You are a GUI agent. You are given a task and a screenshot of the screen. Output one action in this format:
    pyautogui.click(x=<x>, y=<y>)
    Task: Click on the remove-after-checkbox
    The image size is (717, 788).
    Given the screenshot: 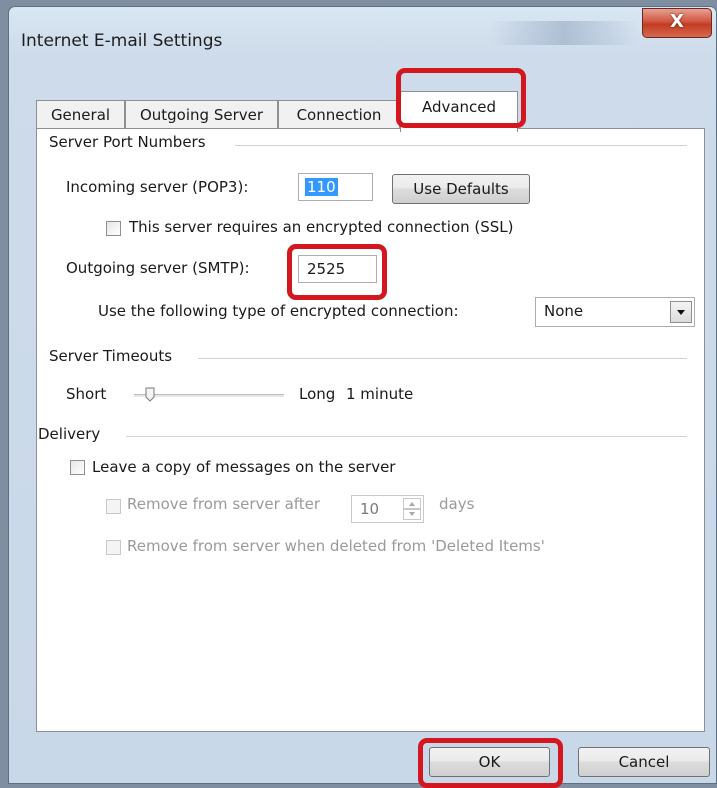 What is the action you would take?
    pyautogui.click(x=113, y=506)
    